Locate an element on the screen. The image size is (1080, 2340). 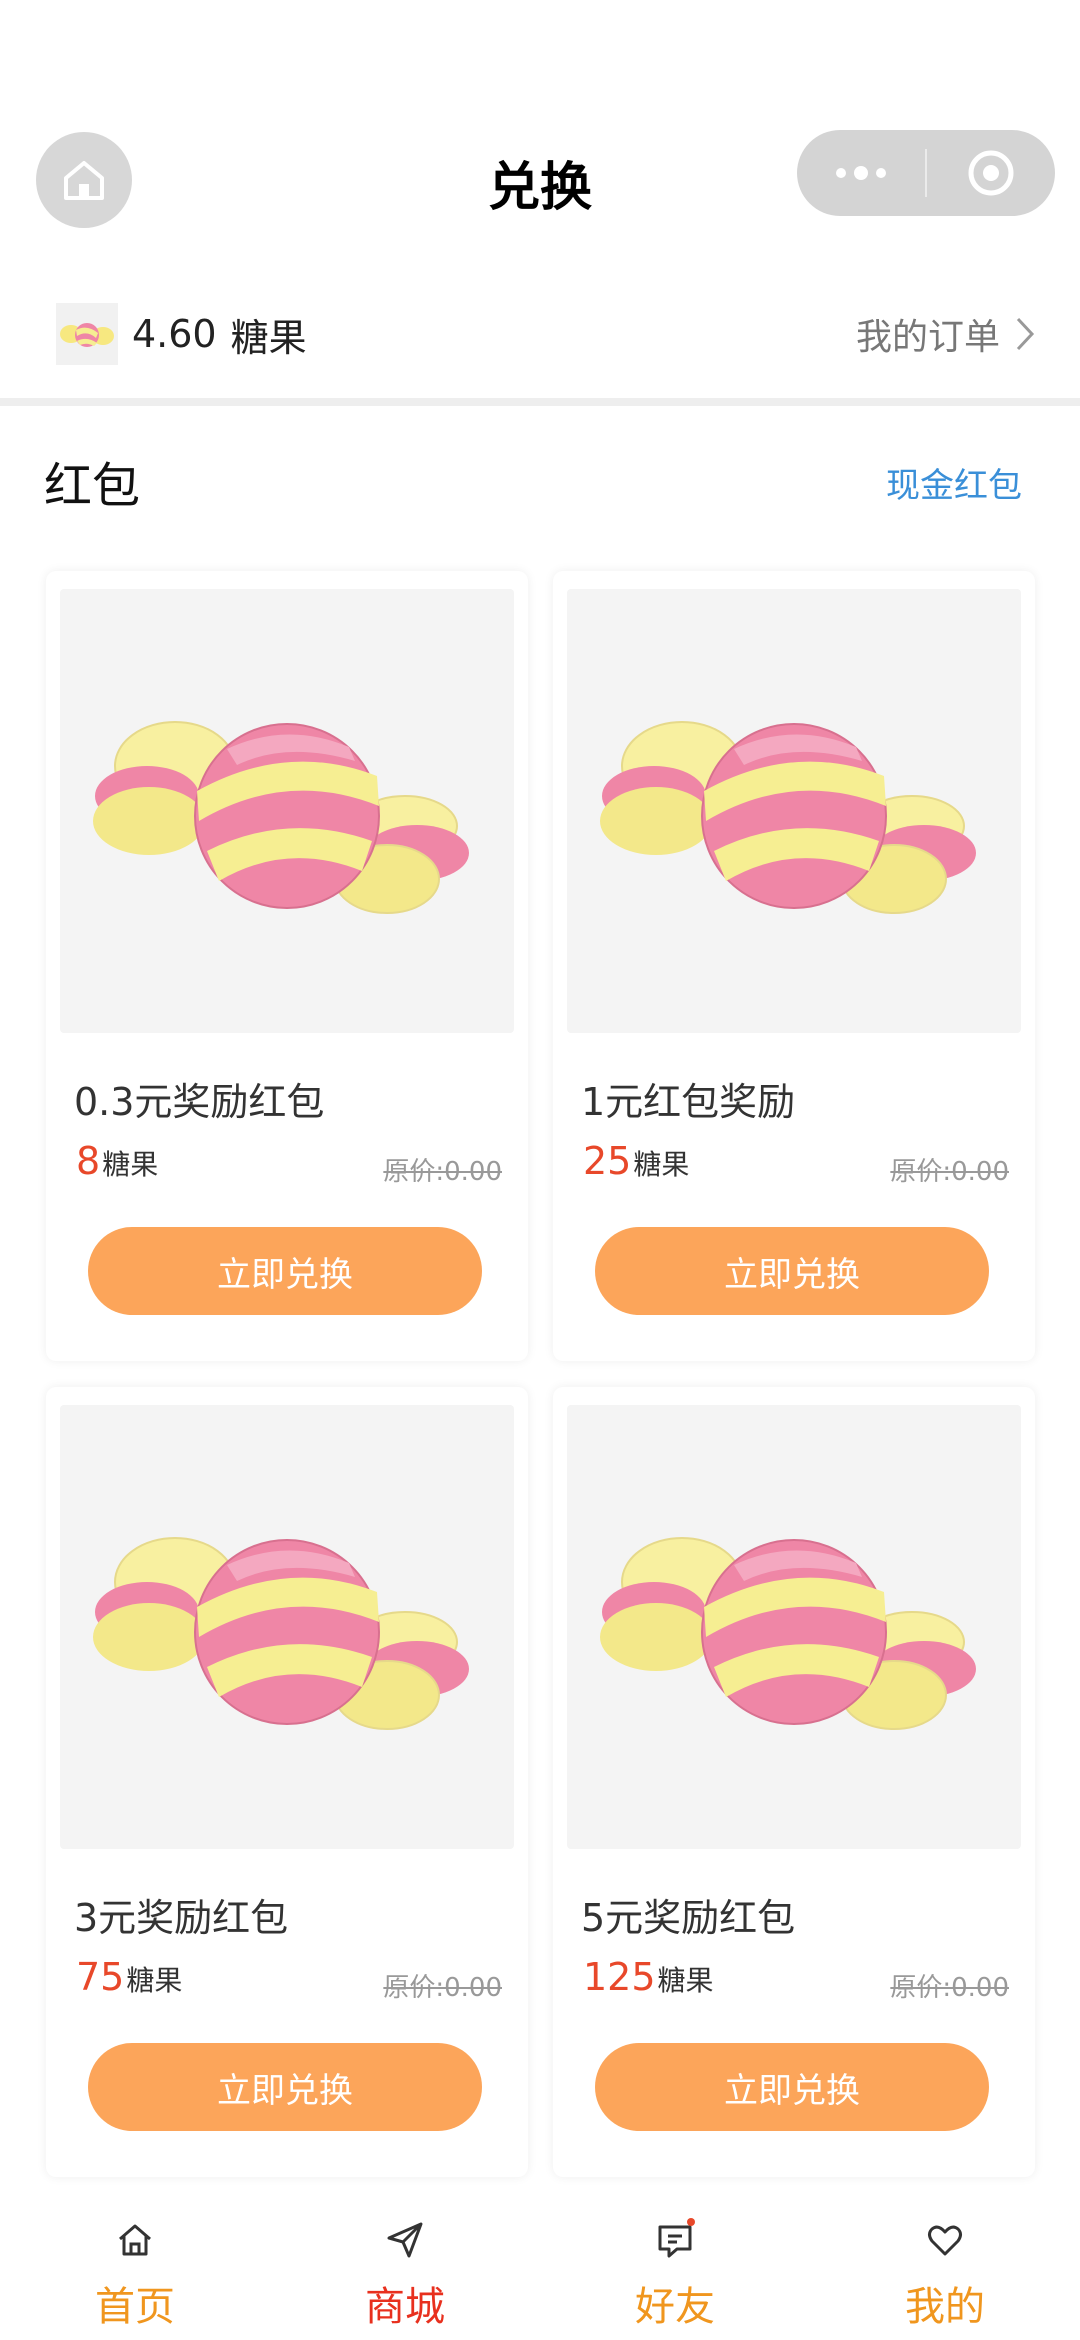
product-name: 3元奖励红包 is located at coordinates (181, 1918).